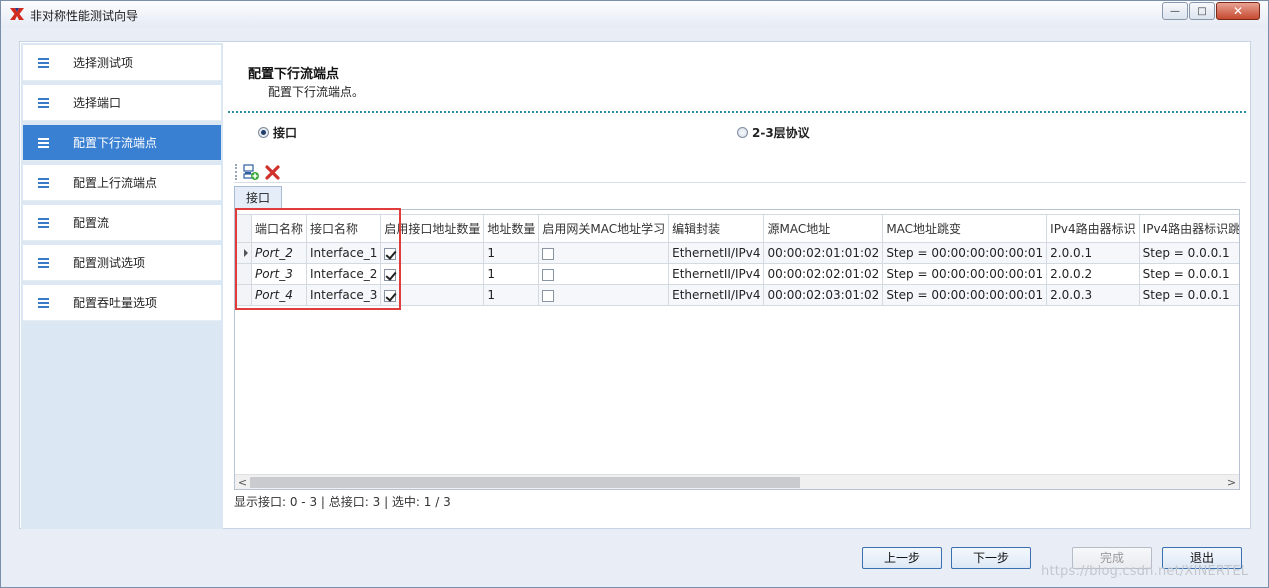  What do you see at coordinates (716, 228) in the screenshot?
I see `column-header-encapsulation: 编辑封装` at bounding box center [716, 228].